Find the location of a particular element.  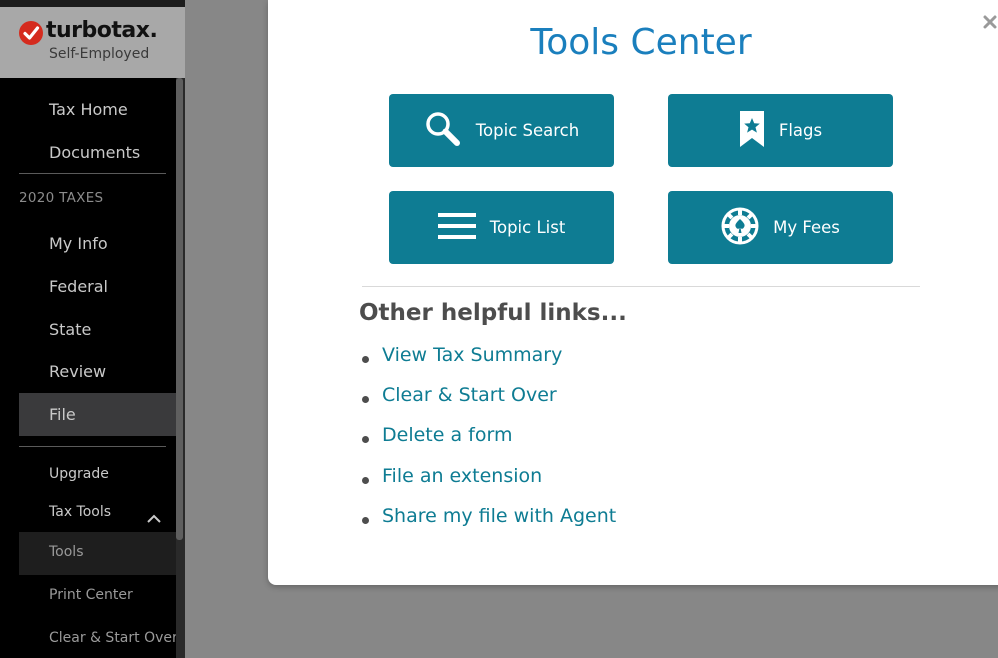

topic-list-button: Topic List is located at coordinates (501, 227).